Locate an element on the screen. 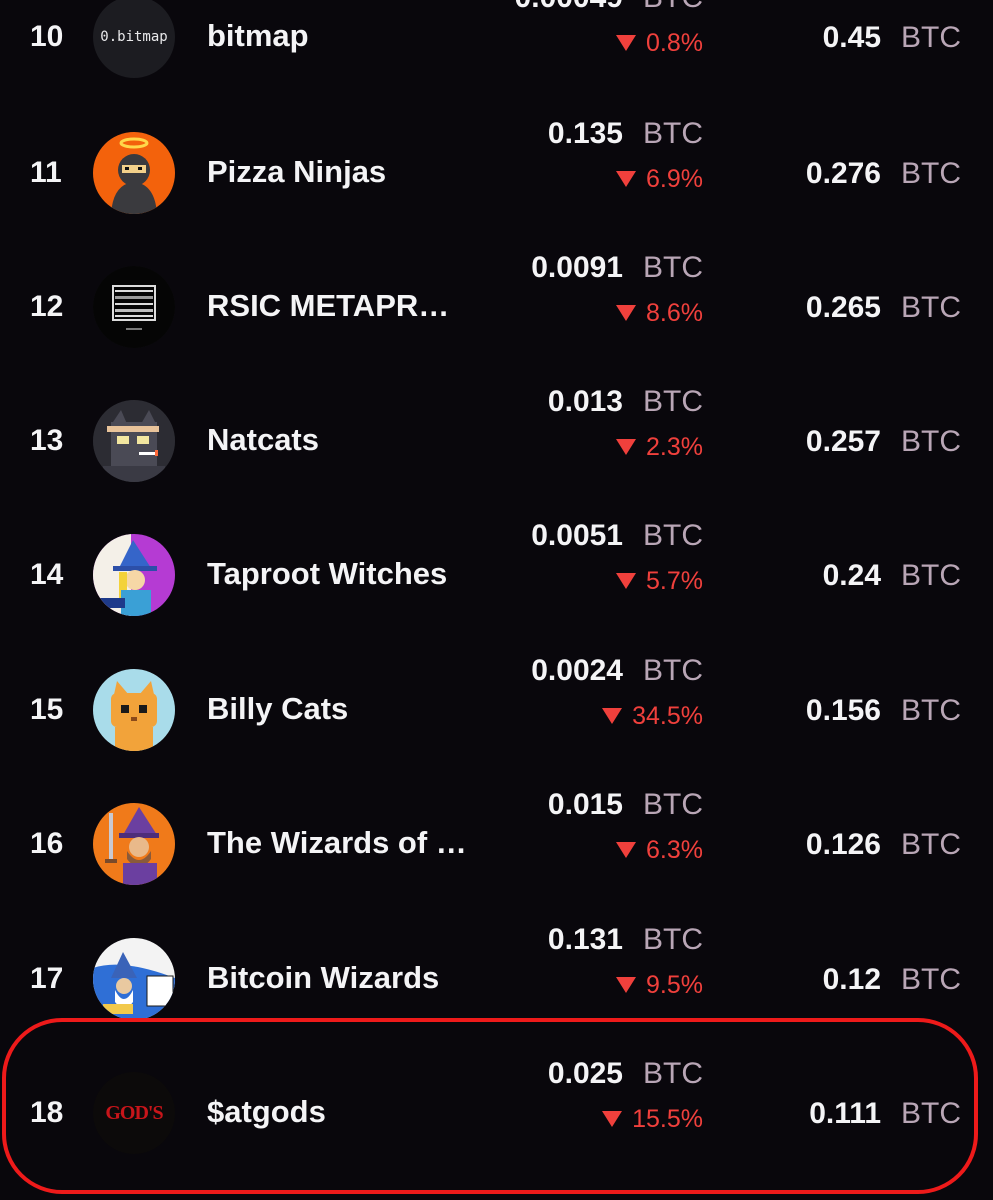 The height and width of the screenshot is (1200, 993). collection-name: bitmap is located at coordinates (258, 36).